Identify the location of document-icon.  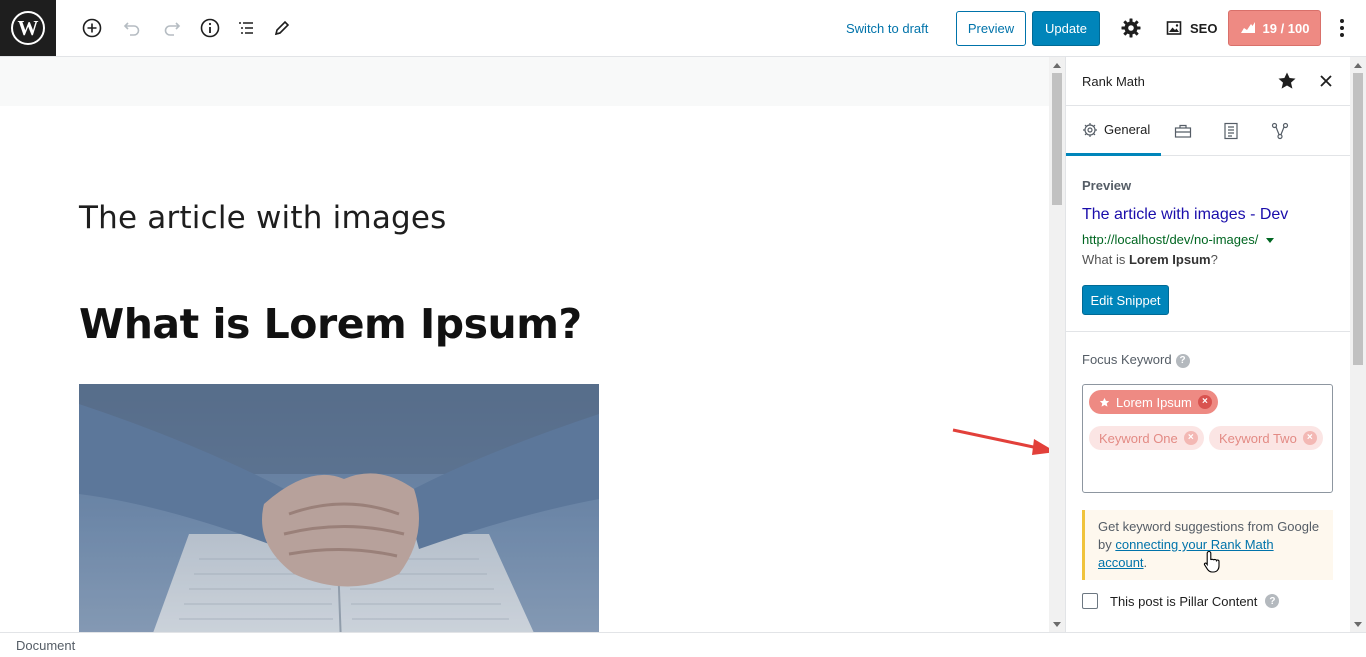
(1231, 131).